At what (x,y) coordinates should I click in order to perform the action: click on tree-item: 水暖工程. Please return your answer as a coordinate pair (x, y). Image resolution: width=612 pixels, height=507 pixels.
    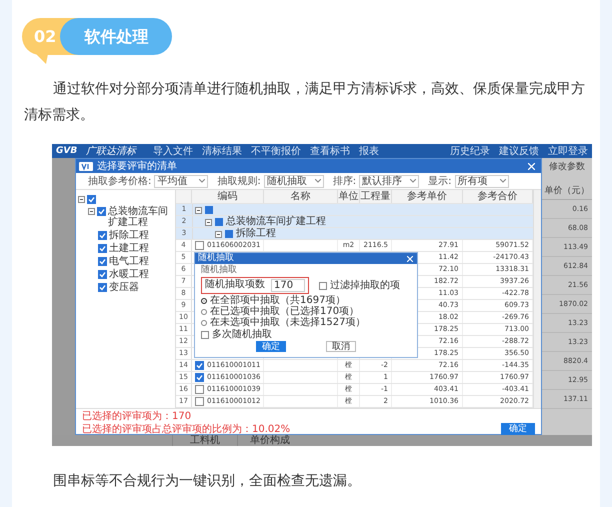
    Looking at the image, I should click on (129, 274).